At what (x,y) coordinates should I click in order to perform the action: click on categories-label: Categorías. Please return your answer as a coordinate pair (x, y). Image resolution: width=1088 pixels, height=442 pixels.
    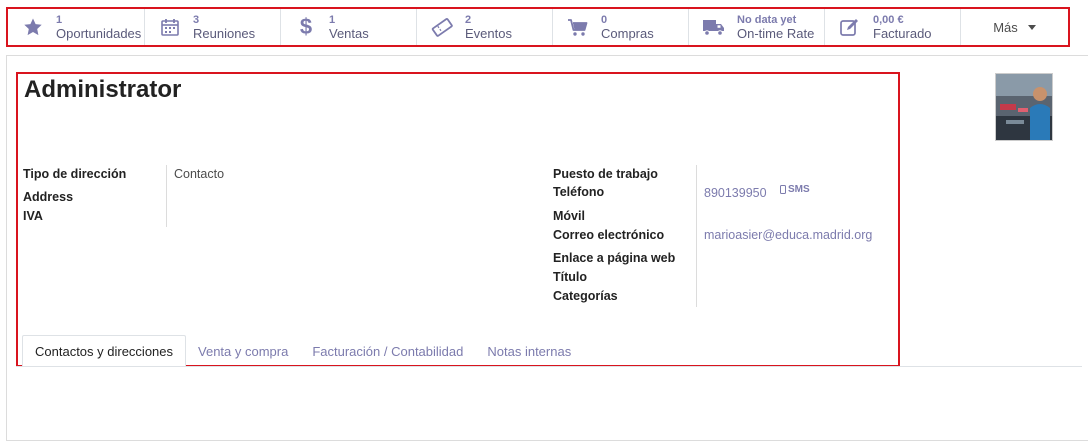
    Looking at the image, I should click on (585, 296).